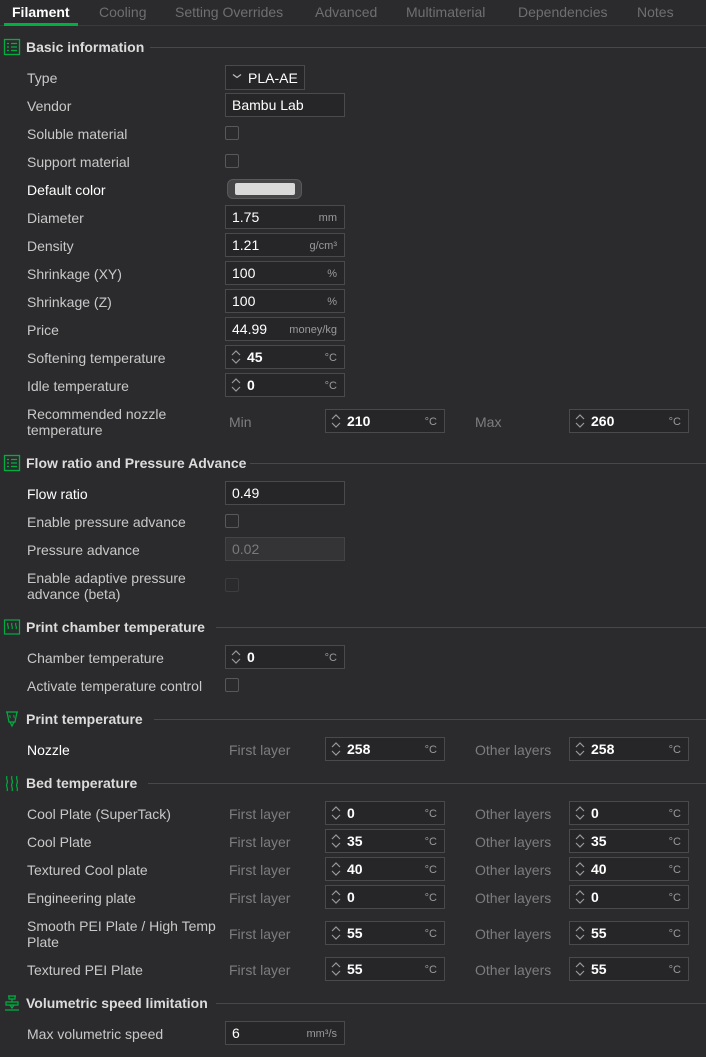 This screenshot has height=1057, width=706. What do you see at coordinates (77, 134) in the screenshot?
I see `soluble-label: Soluble material` at bounding box center [77, 134].